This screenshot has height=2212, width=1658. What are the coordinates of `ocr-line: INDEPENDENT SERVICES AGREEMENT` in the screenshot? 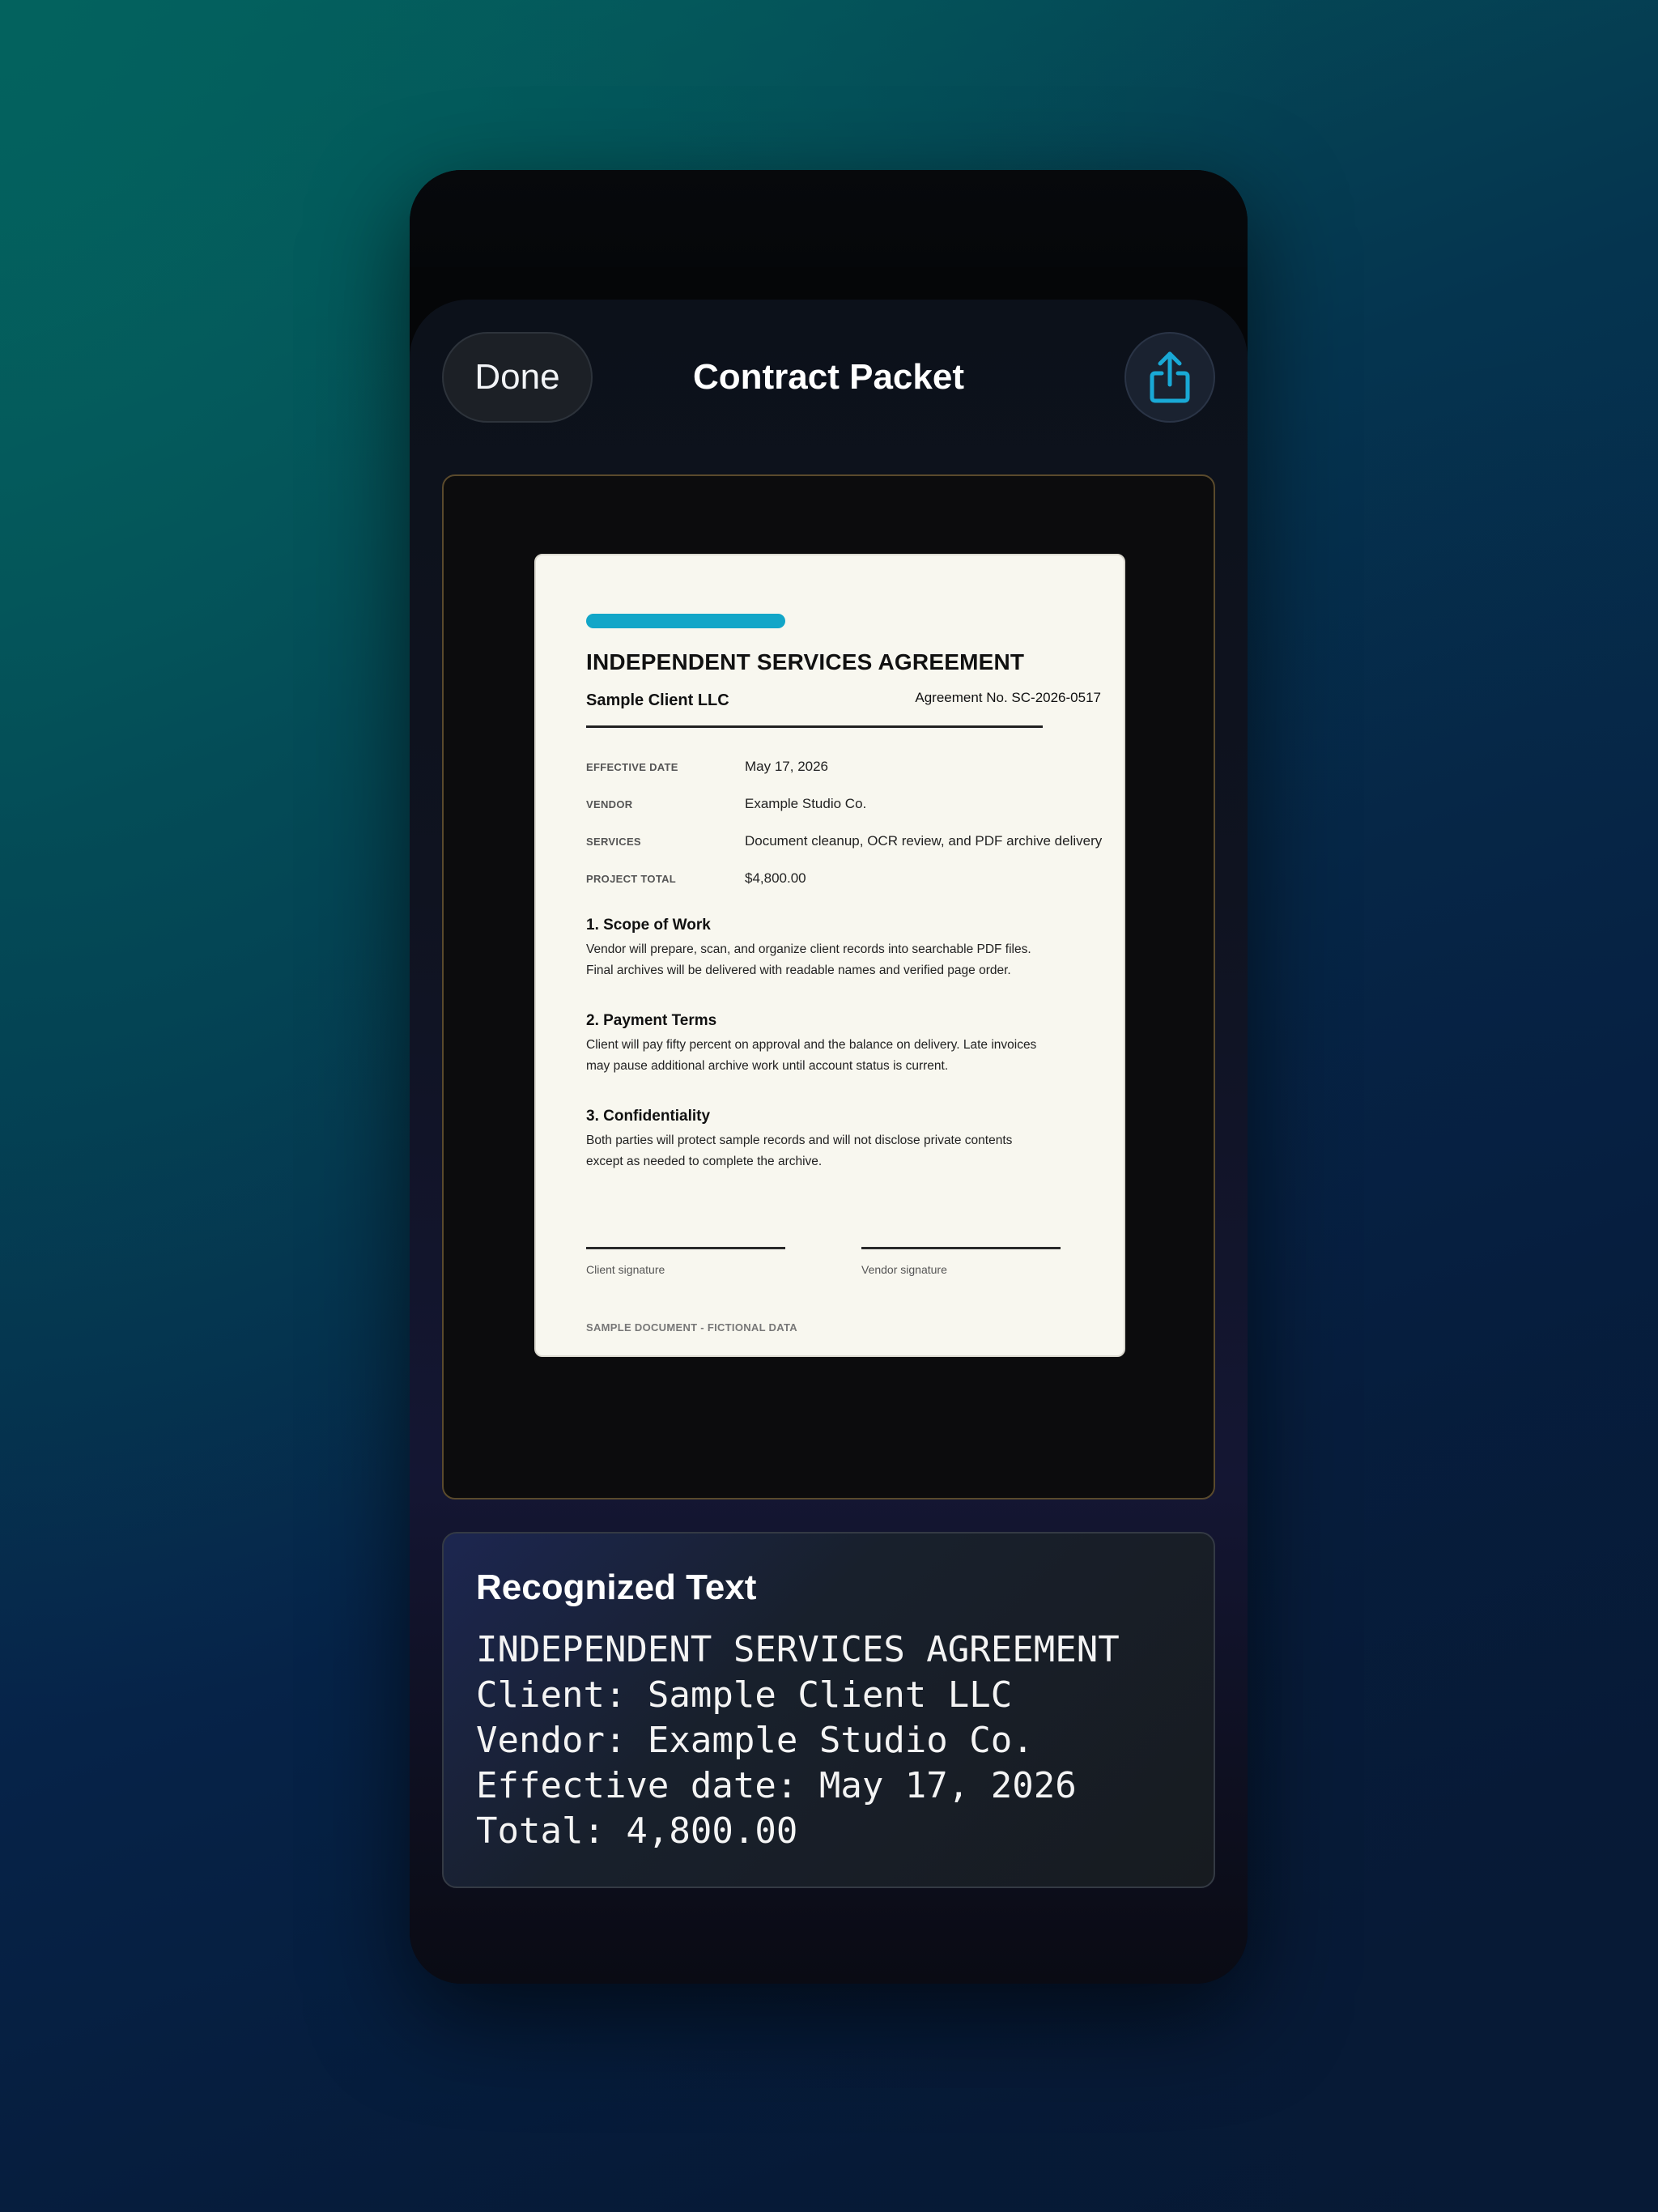 It's located at (798, 1649).